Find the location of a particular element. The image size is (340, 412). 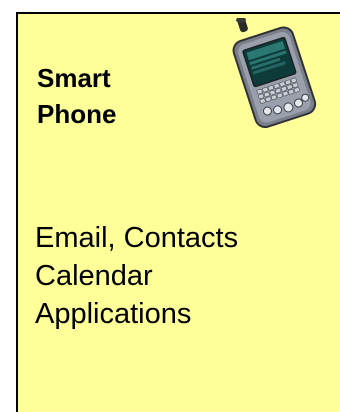

card-title-line-2: Phone is located at coordinates (77, 114).